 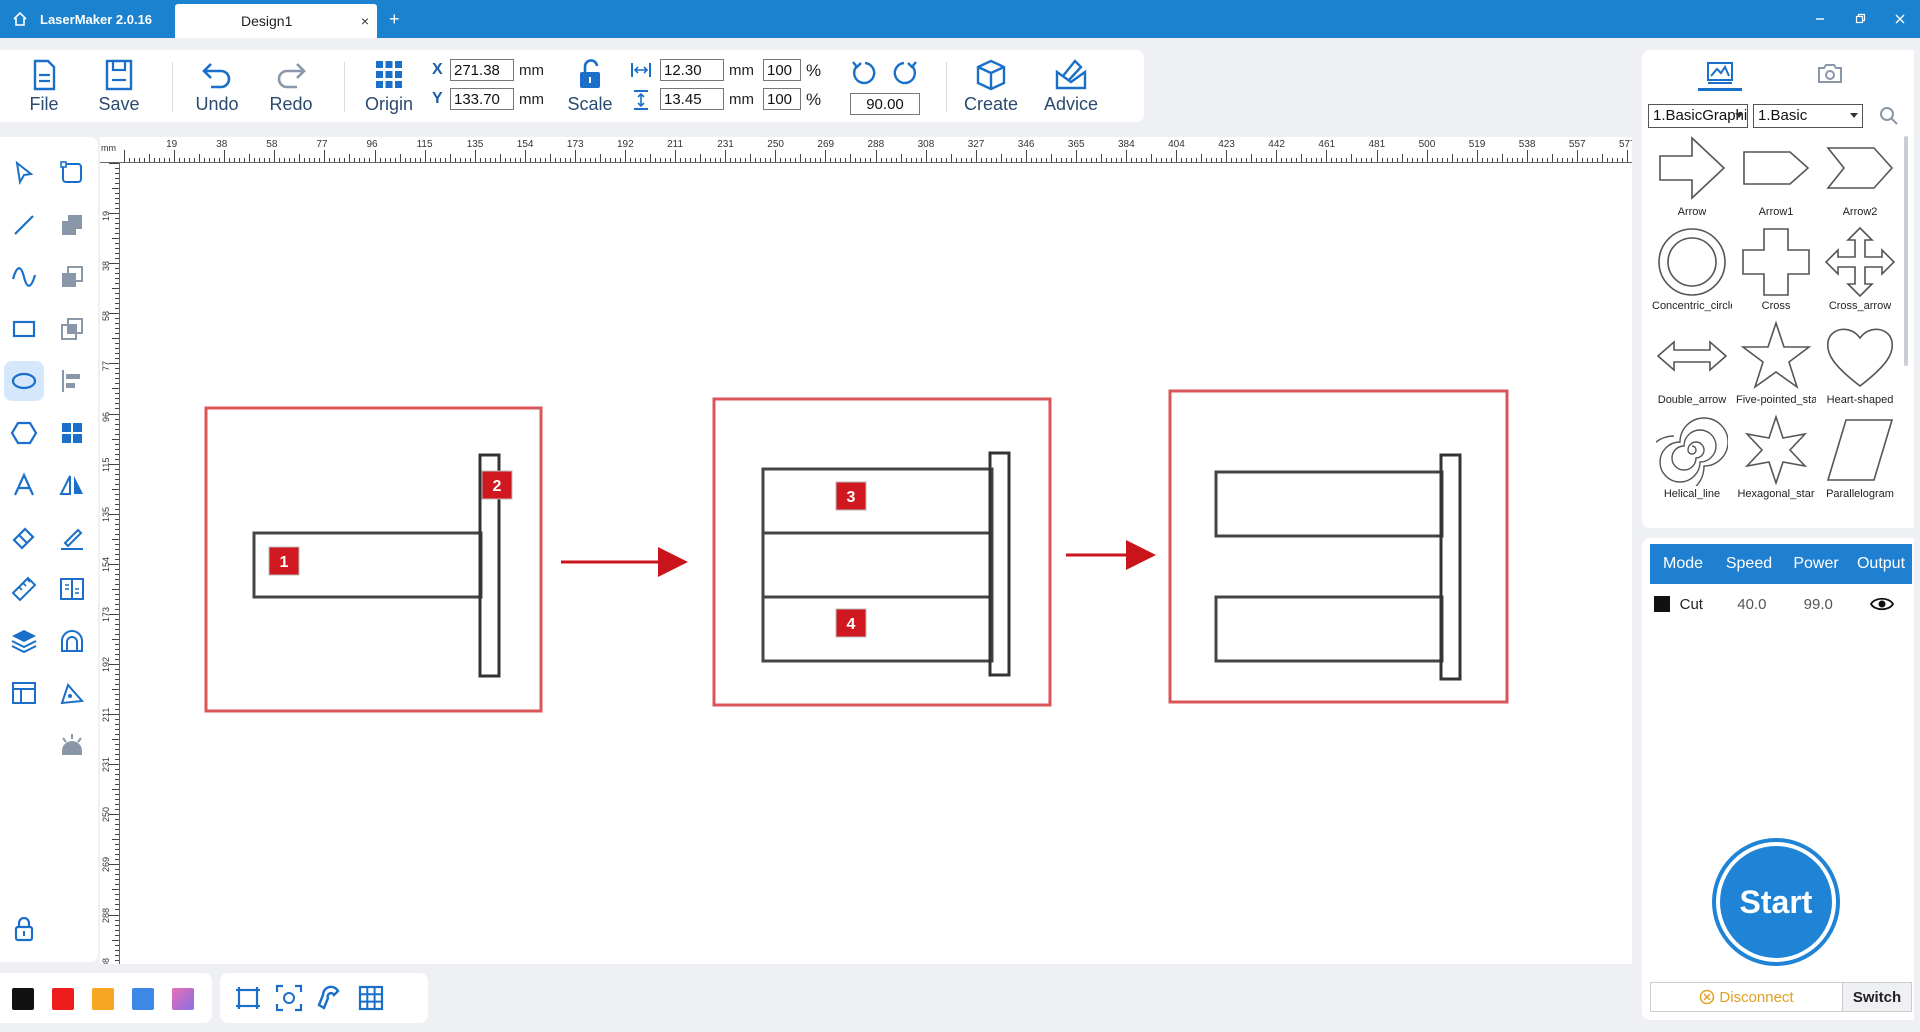 What do you see at coordinates (641, 100) in the screenshot?
I see `height-icon` at bounding box center [641, 100].